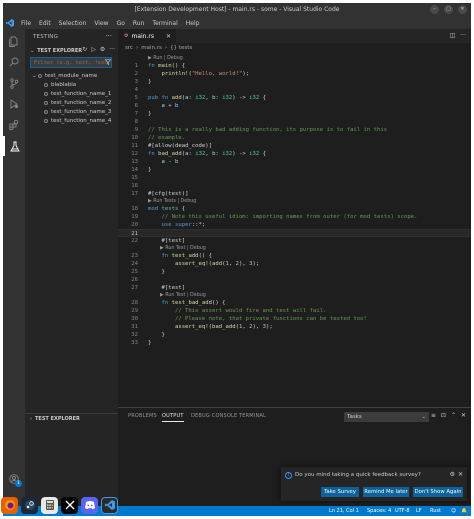 The height and width of the screenshot is (519, 474). I want to click on x-icon, so click(69, 505).